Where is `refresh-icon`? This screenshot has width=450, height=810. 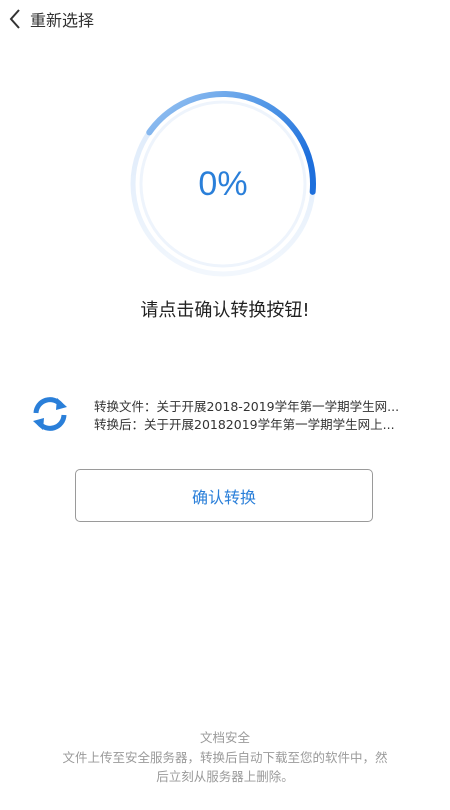
refresh-icon is located at coordinates (50, 414).